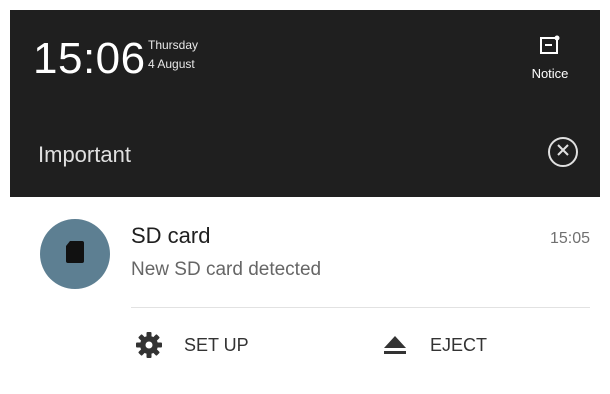 The height and width of the screenshot is (394, 610). What do you see at coordinates (360, 307) in the screenshot?
I see `divider` at bounding box center [360, 307].